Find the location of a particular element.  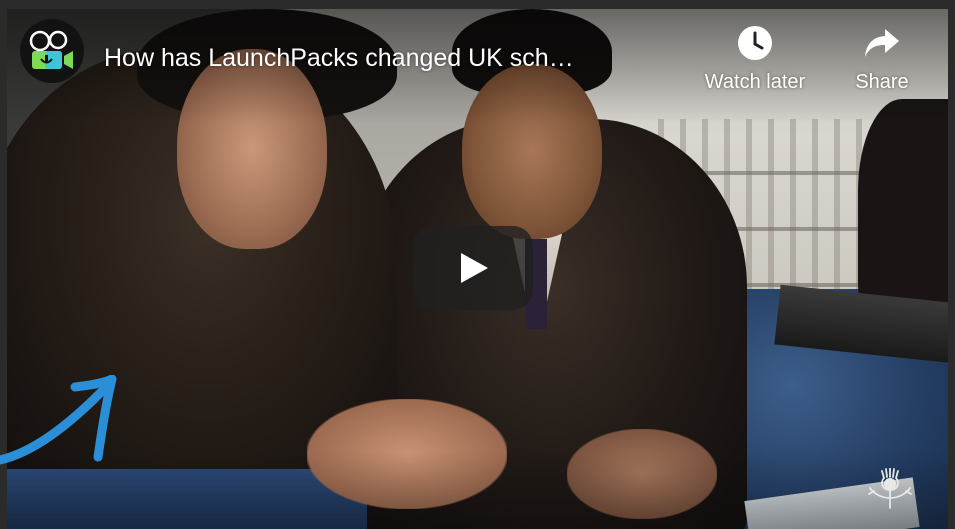

share-button: Share is located at coordinates (882, 59).